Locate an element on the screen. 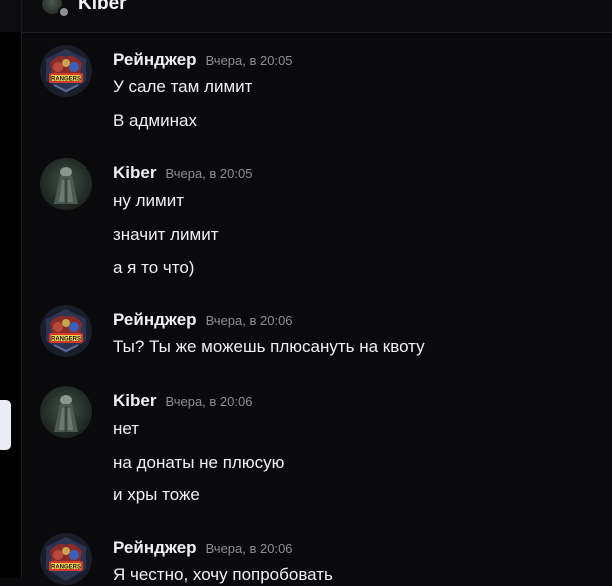  message-text: нет is located at coordinates (126, 428).